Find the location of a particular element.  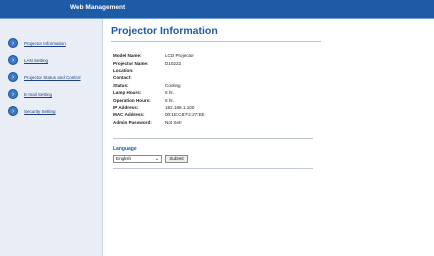

info-row-mac-address: MAC Address: 00:1E:C8:F2:27:EE is located at coordinates (159, 114).